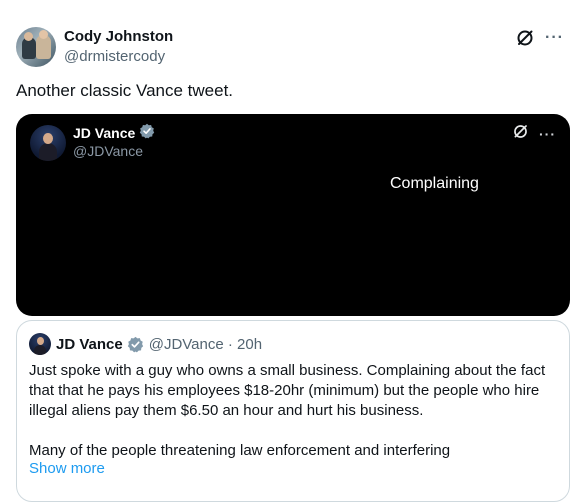 The width and height of the screenshot is (580, 502). I want to click on tweet-text: Another classic Vance tweet., so click(125, 90).